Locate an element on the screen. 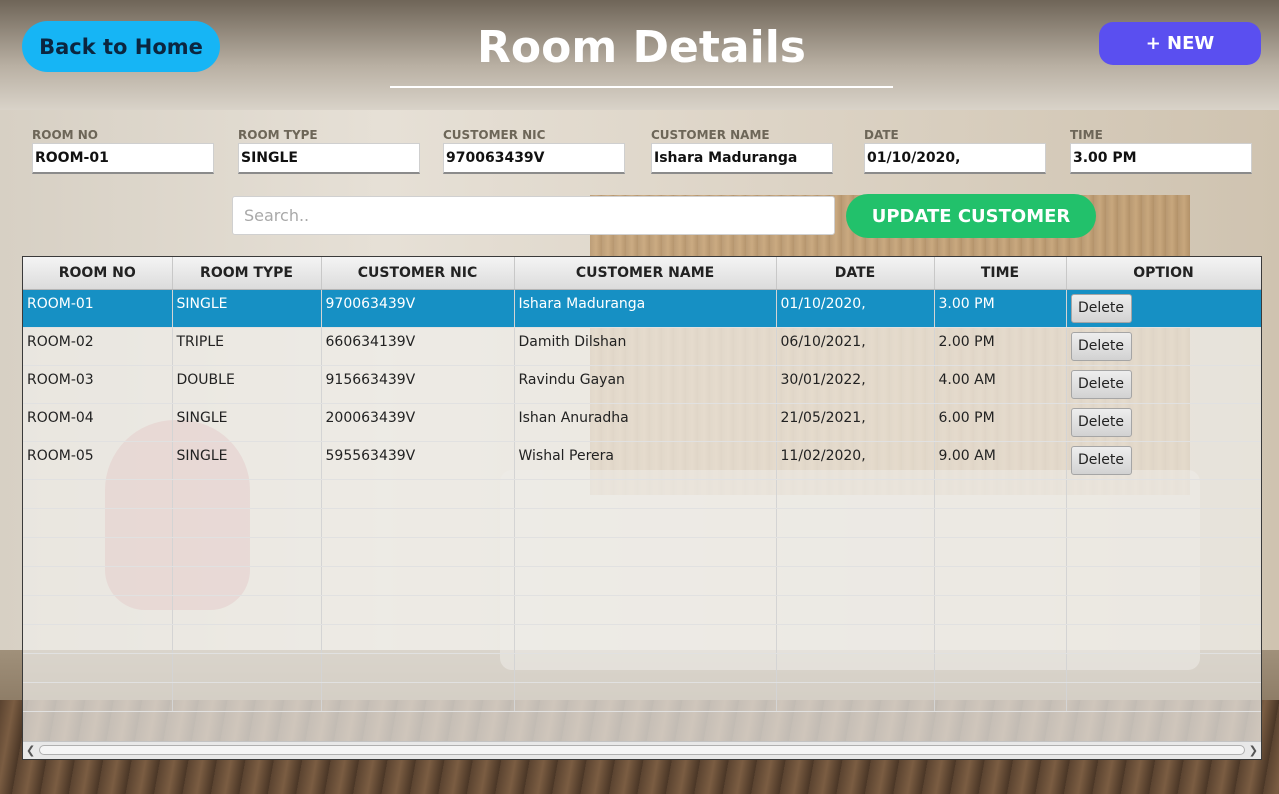 This screenshot has height=794, width=1279. horizontal-scrollbar: ❮ ❯ is located at coordinates (642, 750).